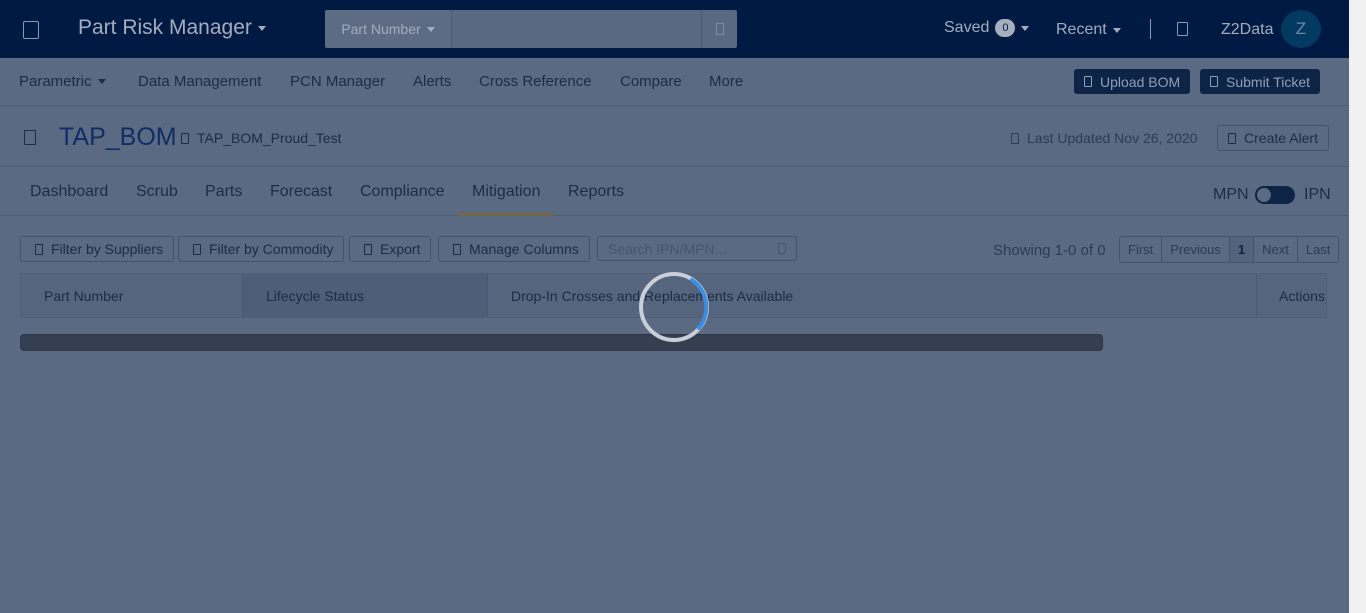 Image resolution: width=1366 pixels, height=613 pixels. Describe the element at coordinates (400, 249) in the screenshot. I see `export-label: Export` at that location.